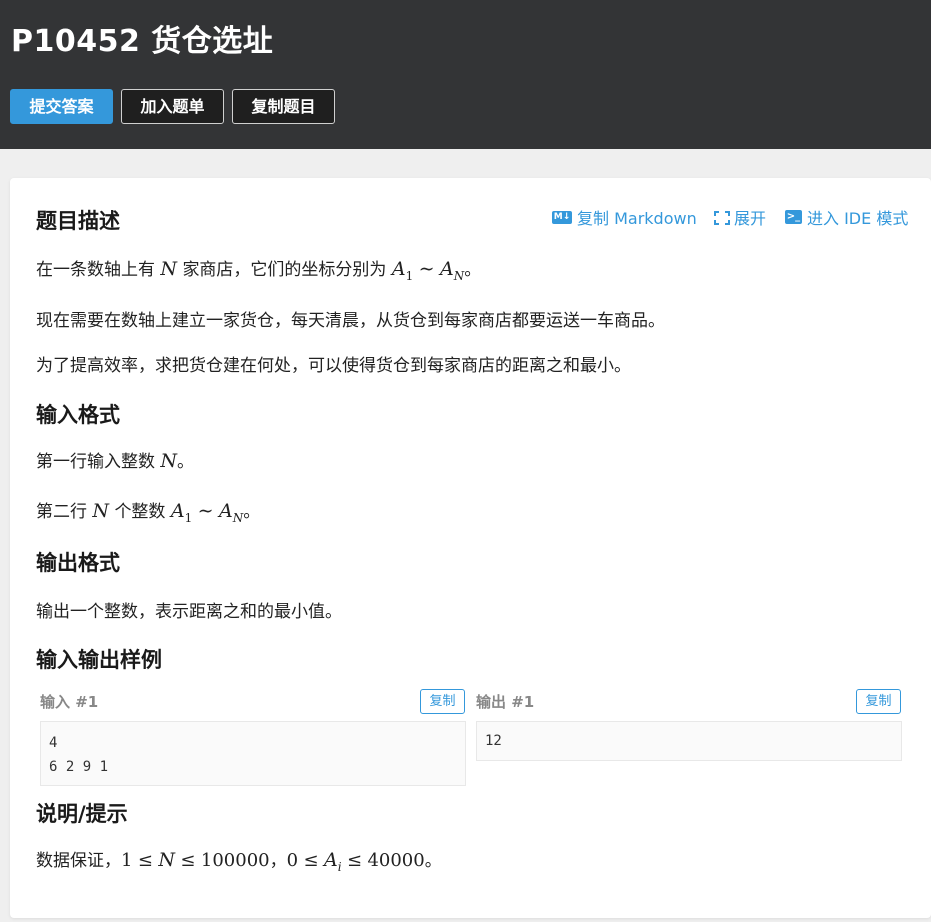  Describe the element at coordinates (253, 753) in the screenshot. I see `sample-input-box: 46 2 9 1` at that location.